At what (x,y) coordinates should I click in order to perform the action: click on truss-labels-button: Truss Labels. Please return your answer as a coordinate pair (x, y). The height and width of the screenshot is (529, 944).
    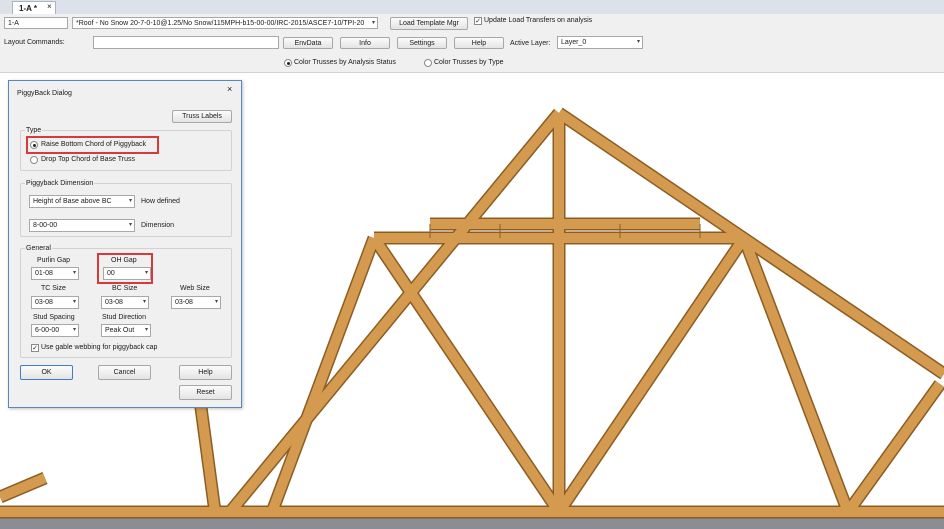
    Looking at the image, I should click on (202, 116).